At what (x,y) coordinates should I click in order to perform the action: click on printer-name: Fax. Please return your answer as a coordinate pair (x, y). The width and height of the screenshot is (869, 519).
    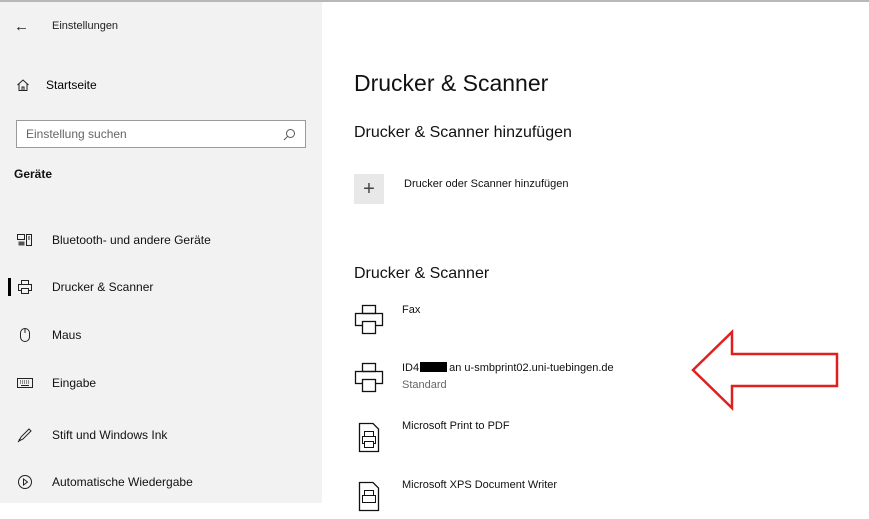
    Looking at the image, I should click on (411, 310).